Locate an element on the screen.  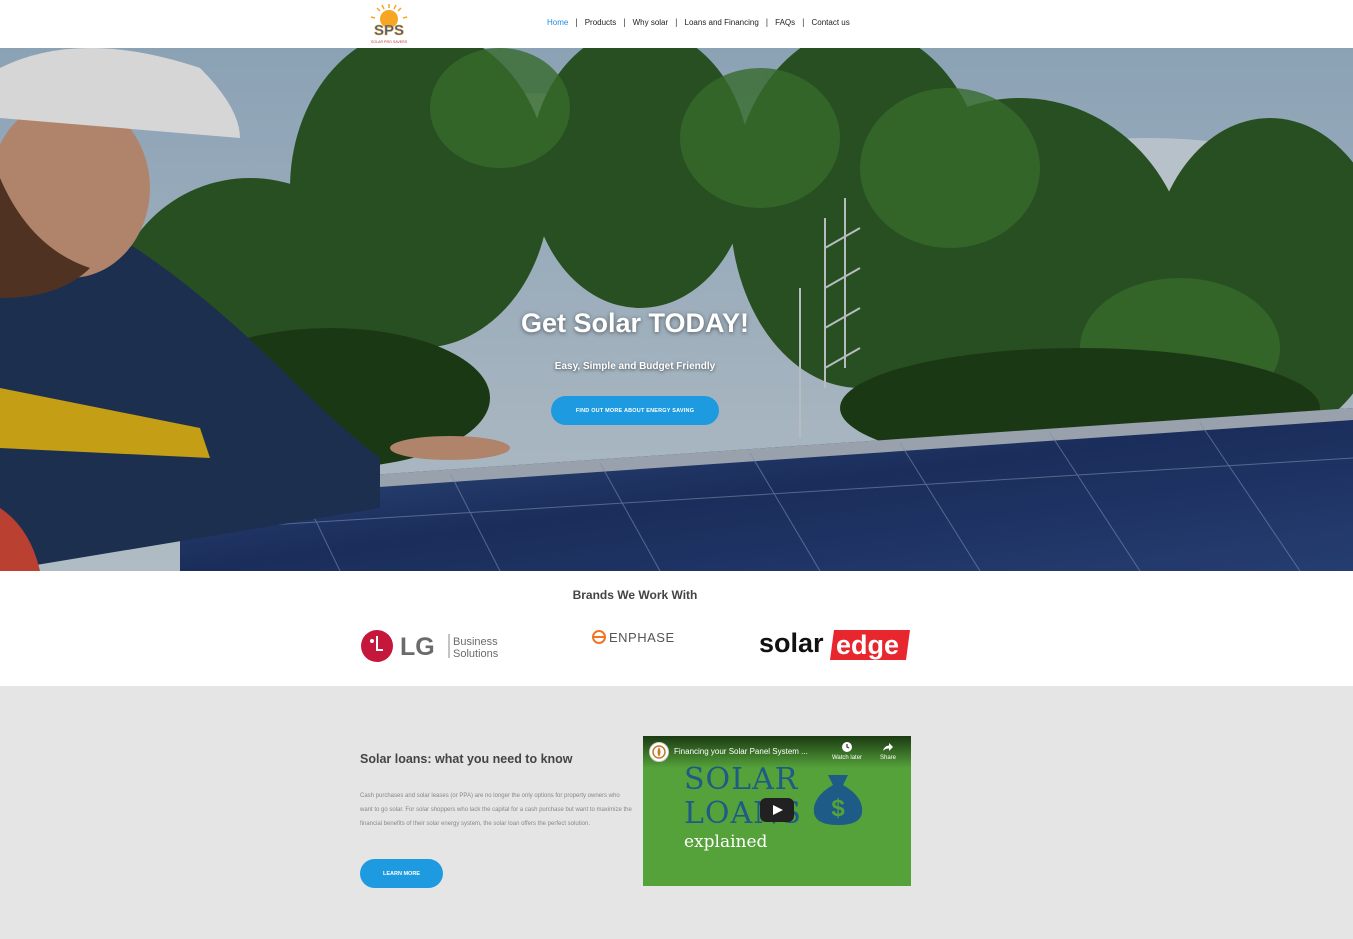
play-button is located at coordinates (777, 810).